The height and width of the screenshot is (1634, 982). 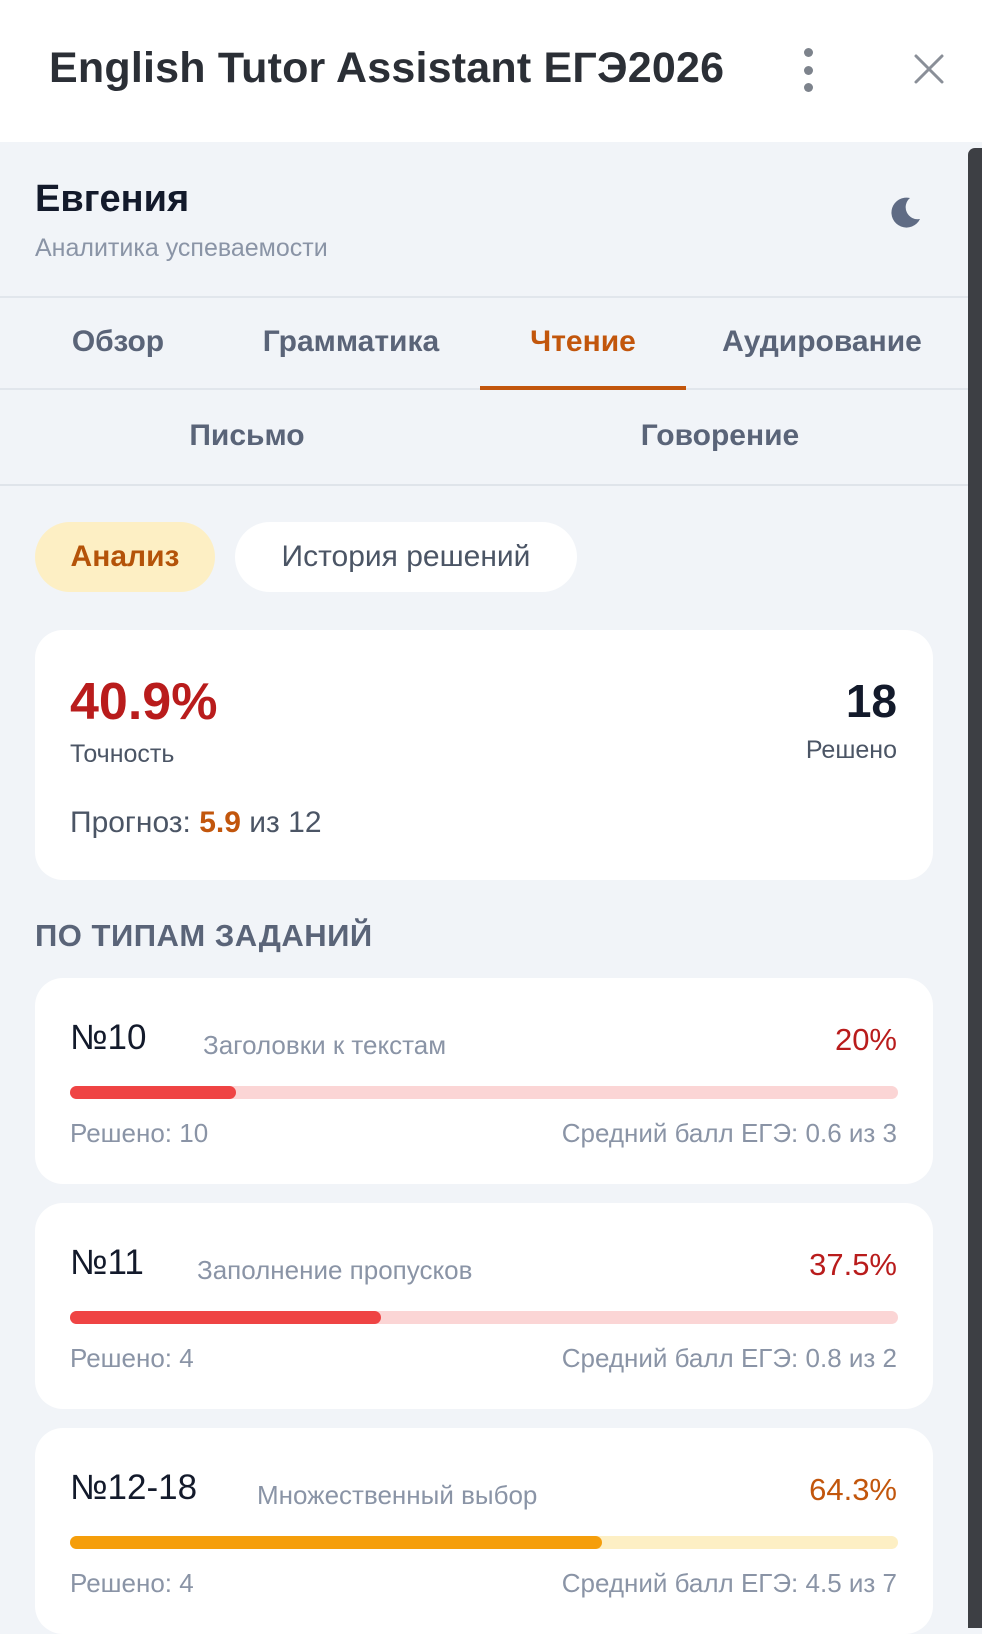 I want to click on task-percent: 64.3%, so click(x=853, y=1489).